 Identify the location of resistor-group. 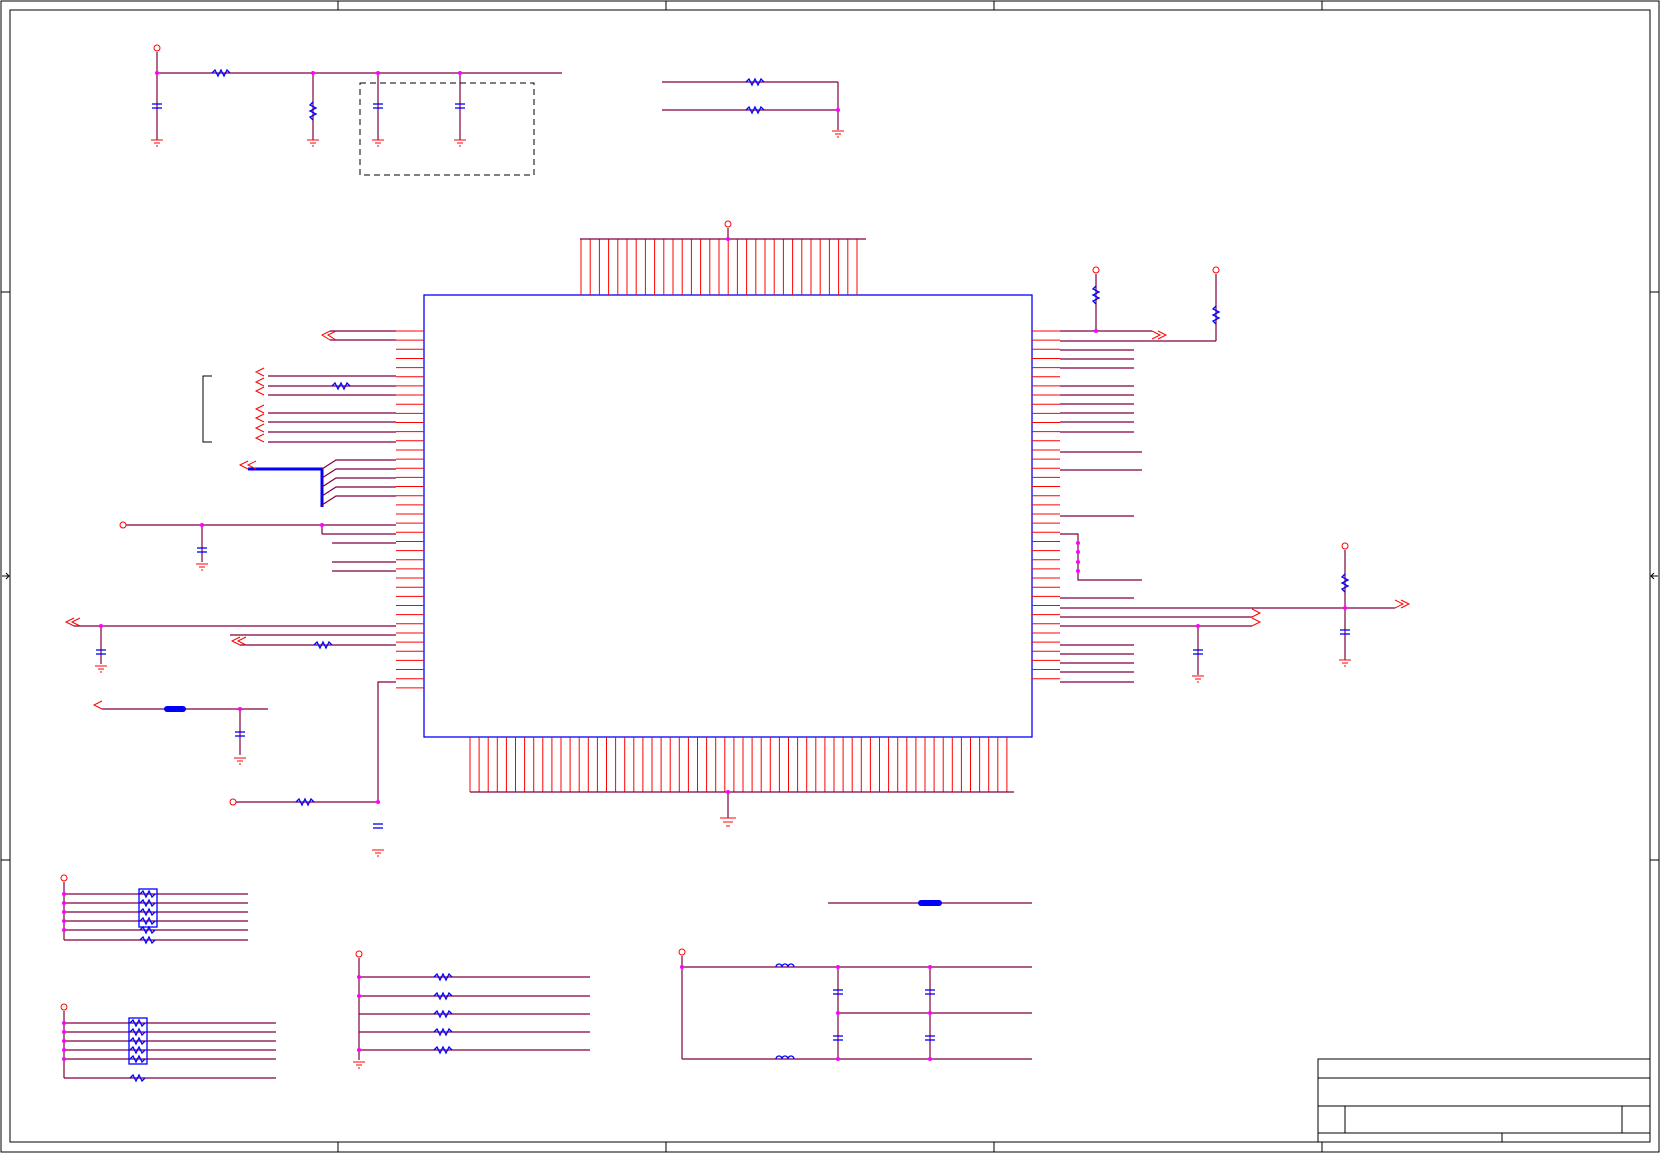
(471, 1009).